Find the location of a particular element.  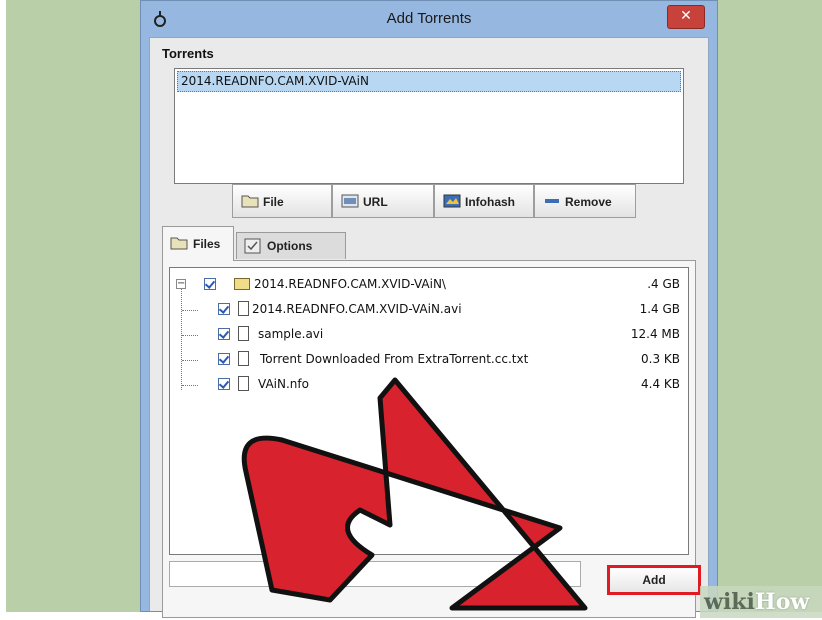

tab-options: Options is located at coordinates (291, 245).